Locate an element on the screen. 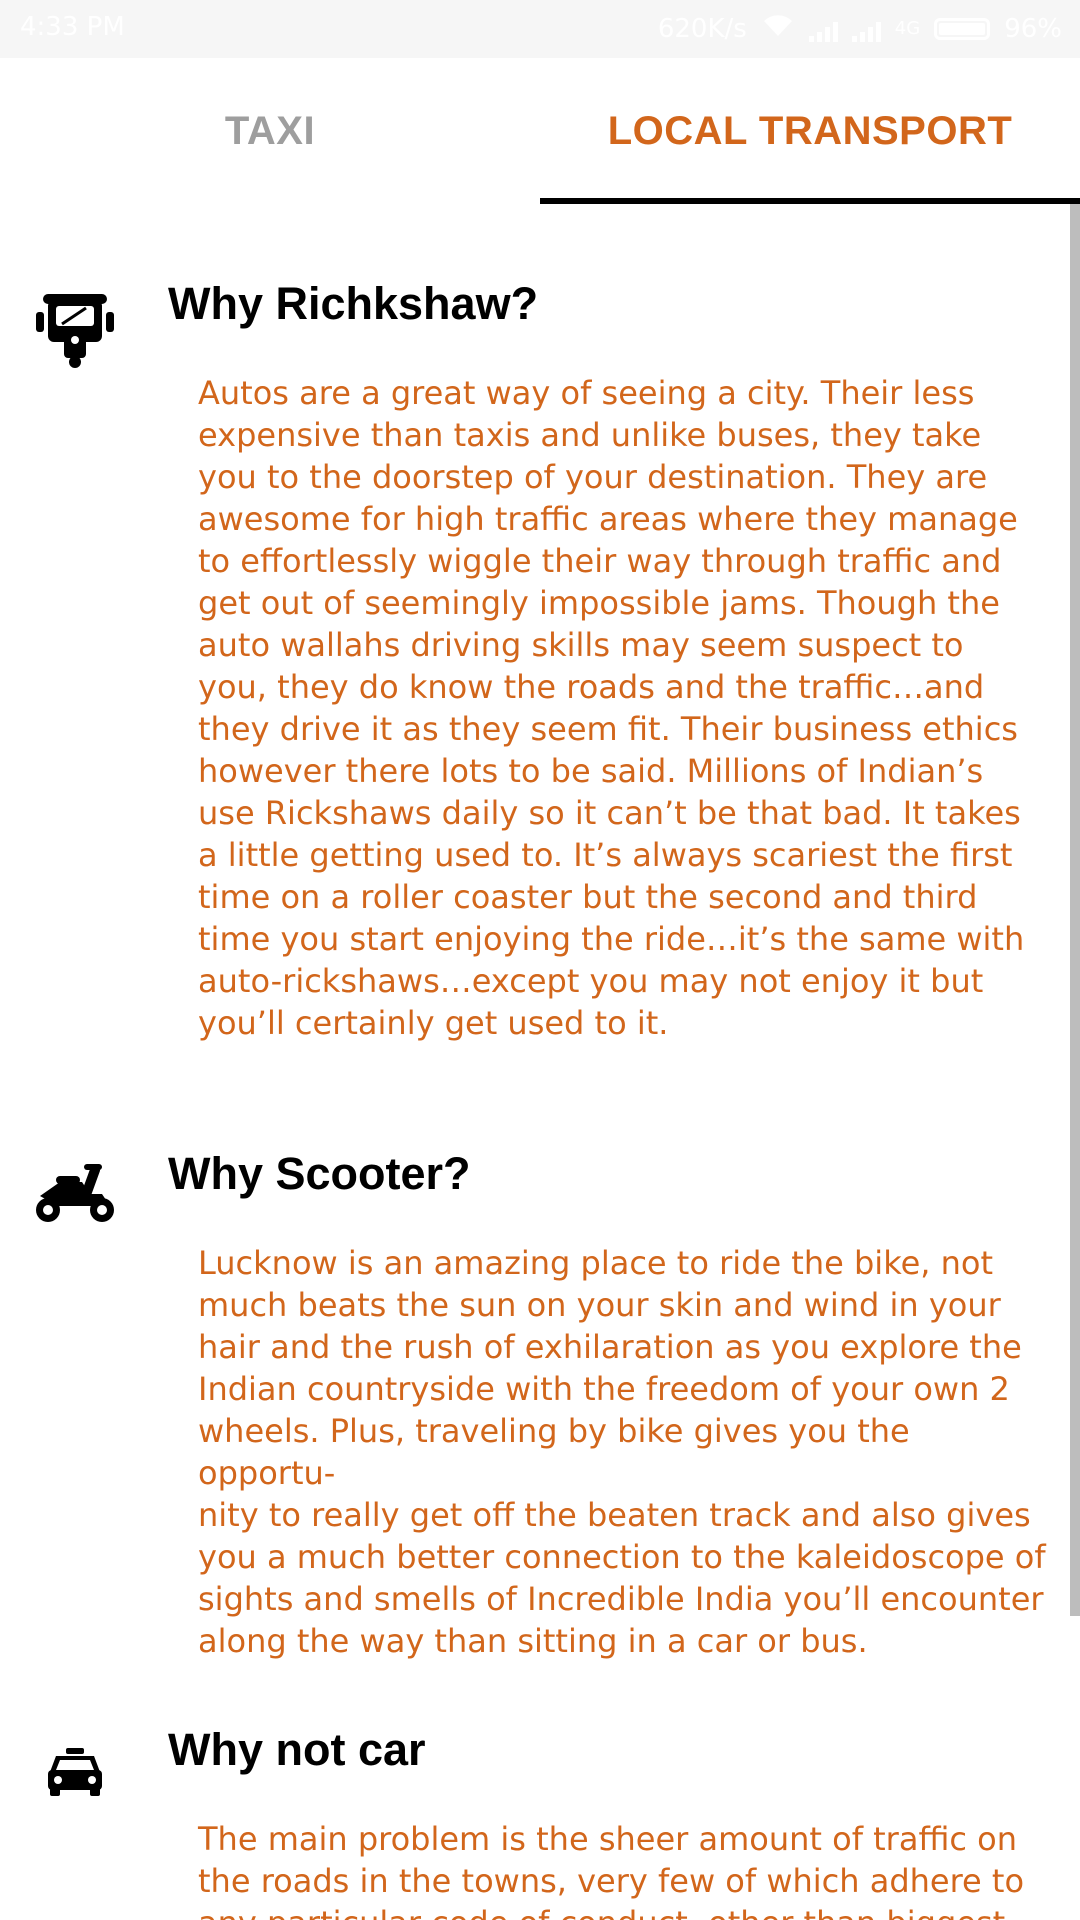  car-icon is located at coordinates (75, 1771).